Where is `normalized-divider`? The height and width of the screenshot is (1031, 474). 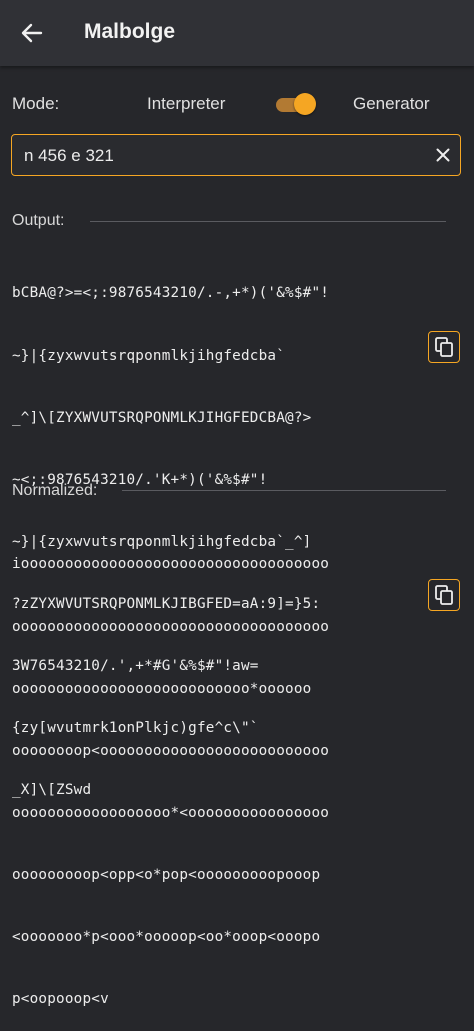
normalized-divider is located at coordinates (284, 490).